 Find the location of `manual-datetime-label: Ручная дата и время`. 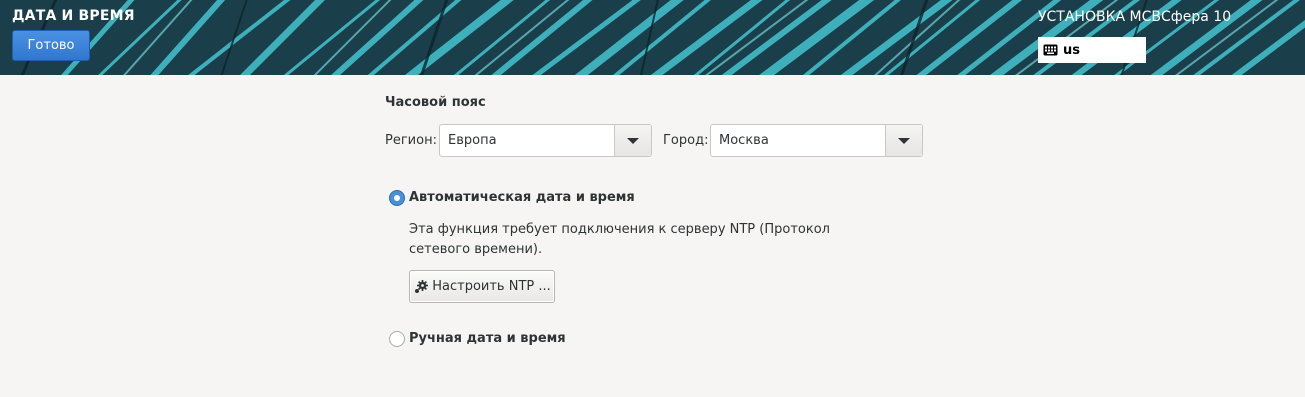

manual-datetime-label: Ручная дата и время is located at coordinates (487, 338).